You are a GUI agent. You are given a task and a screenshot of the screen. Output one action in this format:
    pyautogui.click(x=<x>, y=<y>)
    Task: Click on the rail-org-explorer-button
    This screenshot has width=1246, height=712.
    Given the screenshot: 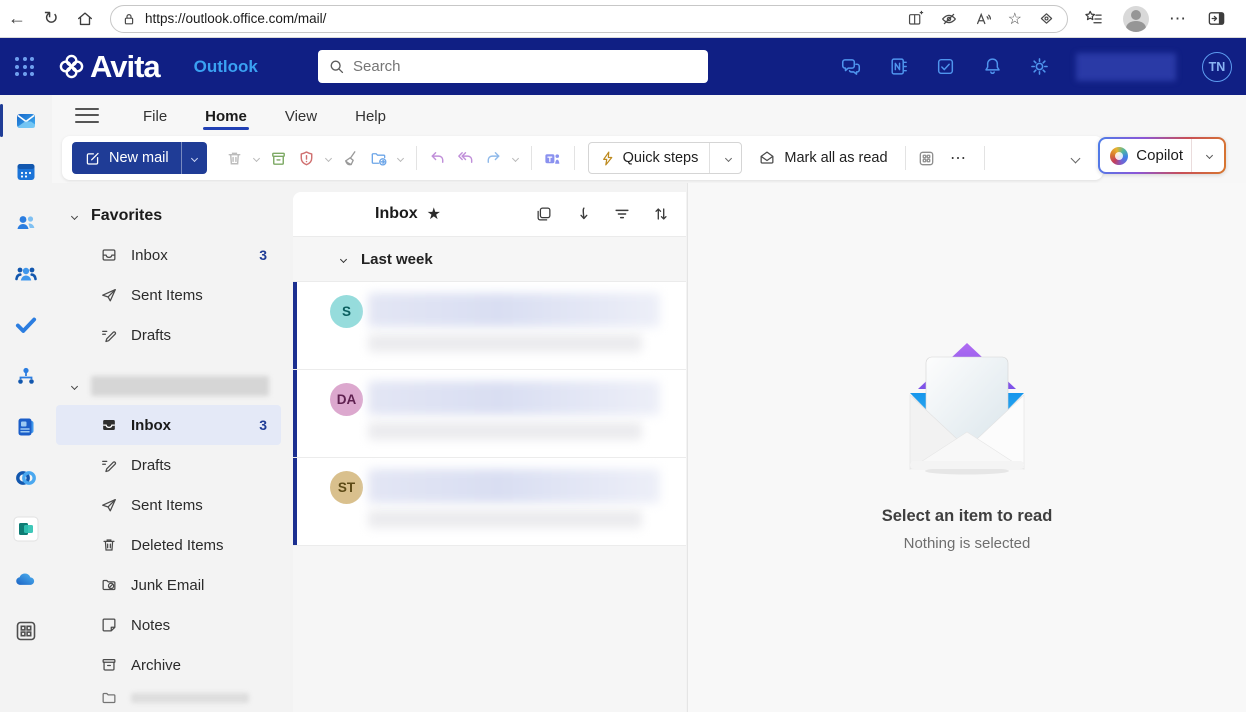 What is the action you would take?
    pyautogui.click(x=26, y=375)
    